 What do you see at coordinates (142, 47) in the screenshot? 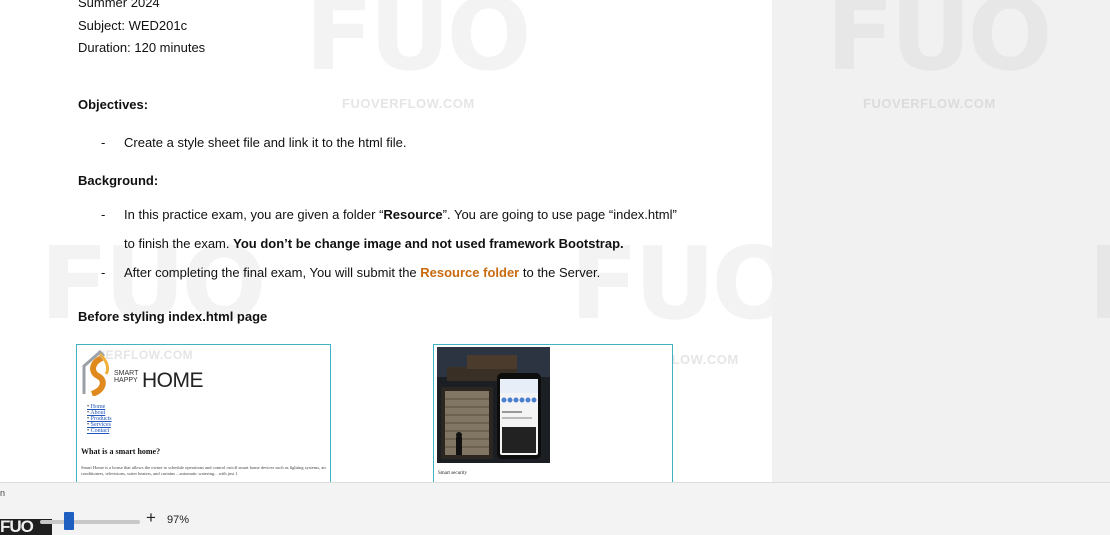
I see `duration-text: Duration: 120 minutes` at bounding box center [142, 47].